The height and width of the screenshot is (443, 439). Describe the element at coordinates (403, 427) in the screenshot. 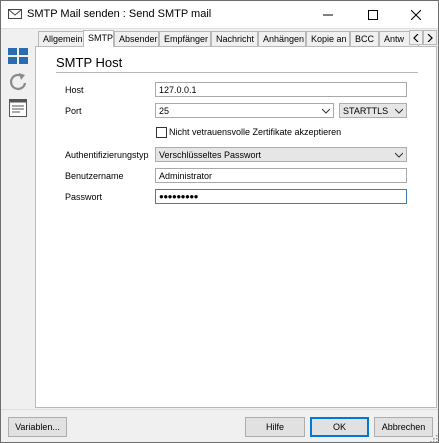

I see `cancel-button: Abbrechen` at that location.